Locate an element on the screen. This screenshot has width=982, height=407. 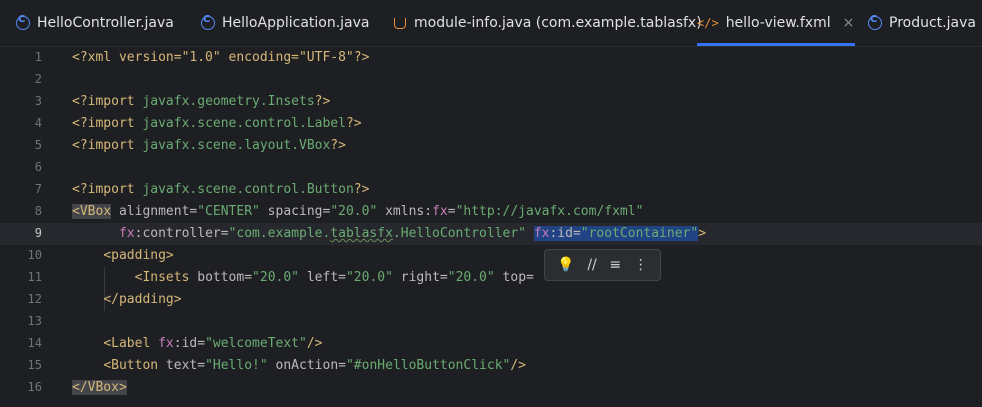
line-number: 12 is located at coordinates (34, 299).